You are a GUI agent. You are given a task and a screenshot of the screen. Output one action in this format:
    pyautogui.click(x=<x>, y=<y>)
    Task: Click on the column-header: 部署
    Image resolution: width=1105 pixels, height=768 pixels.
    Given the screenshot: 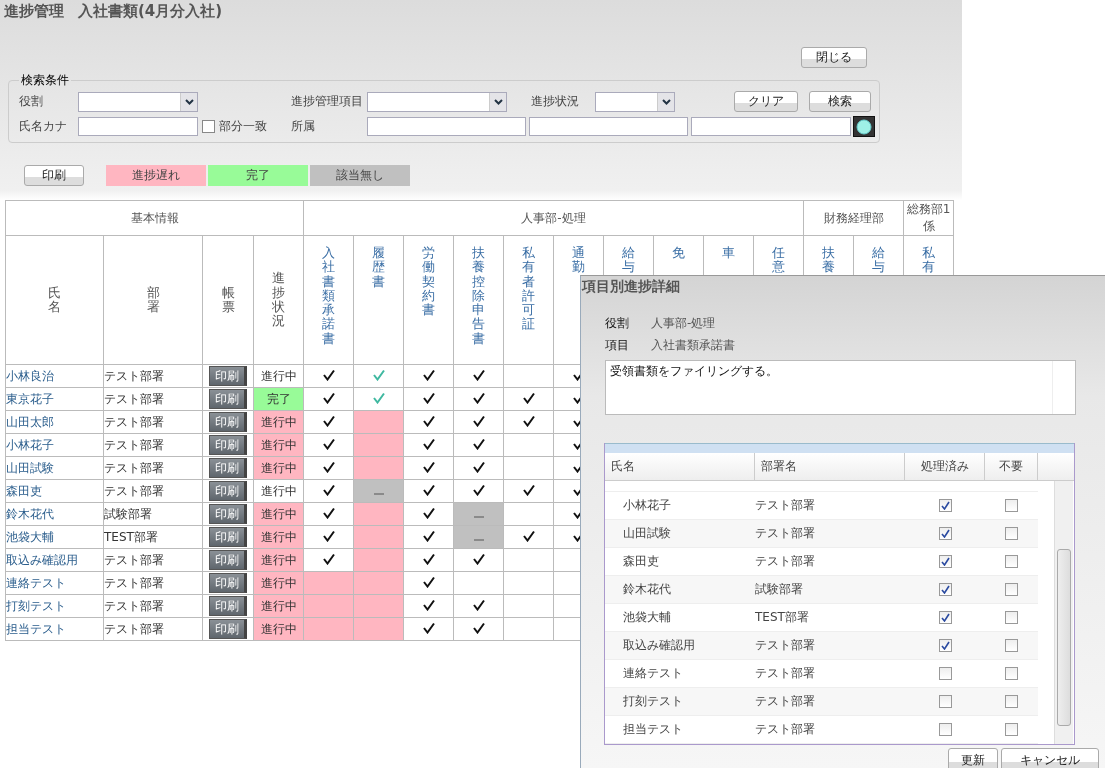 What is the action you would take?
    pyautogui.click(x=153, y=300)
    